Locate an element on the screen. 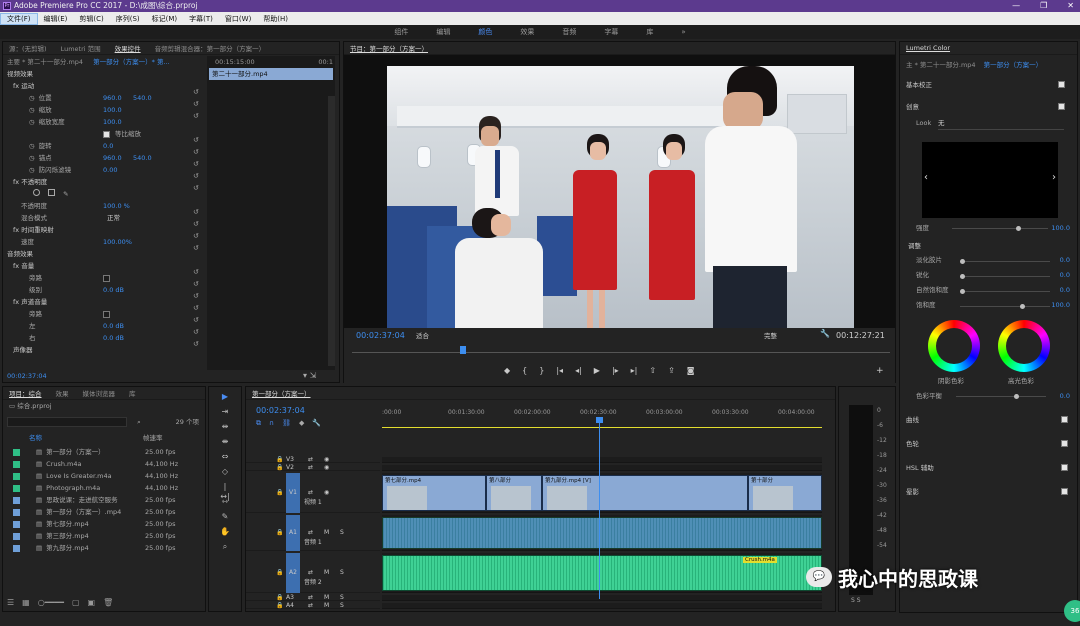  rolling-edit-tool-icon: ⇼ is located at coordinates (225, 442).